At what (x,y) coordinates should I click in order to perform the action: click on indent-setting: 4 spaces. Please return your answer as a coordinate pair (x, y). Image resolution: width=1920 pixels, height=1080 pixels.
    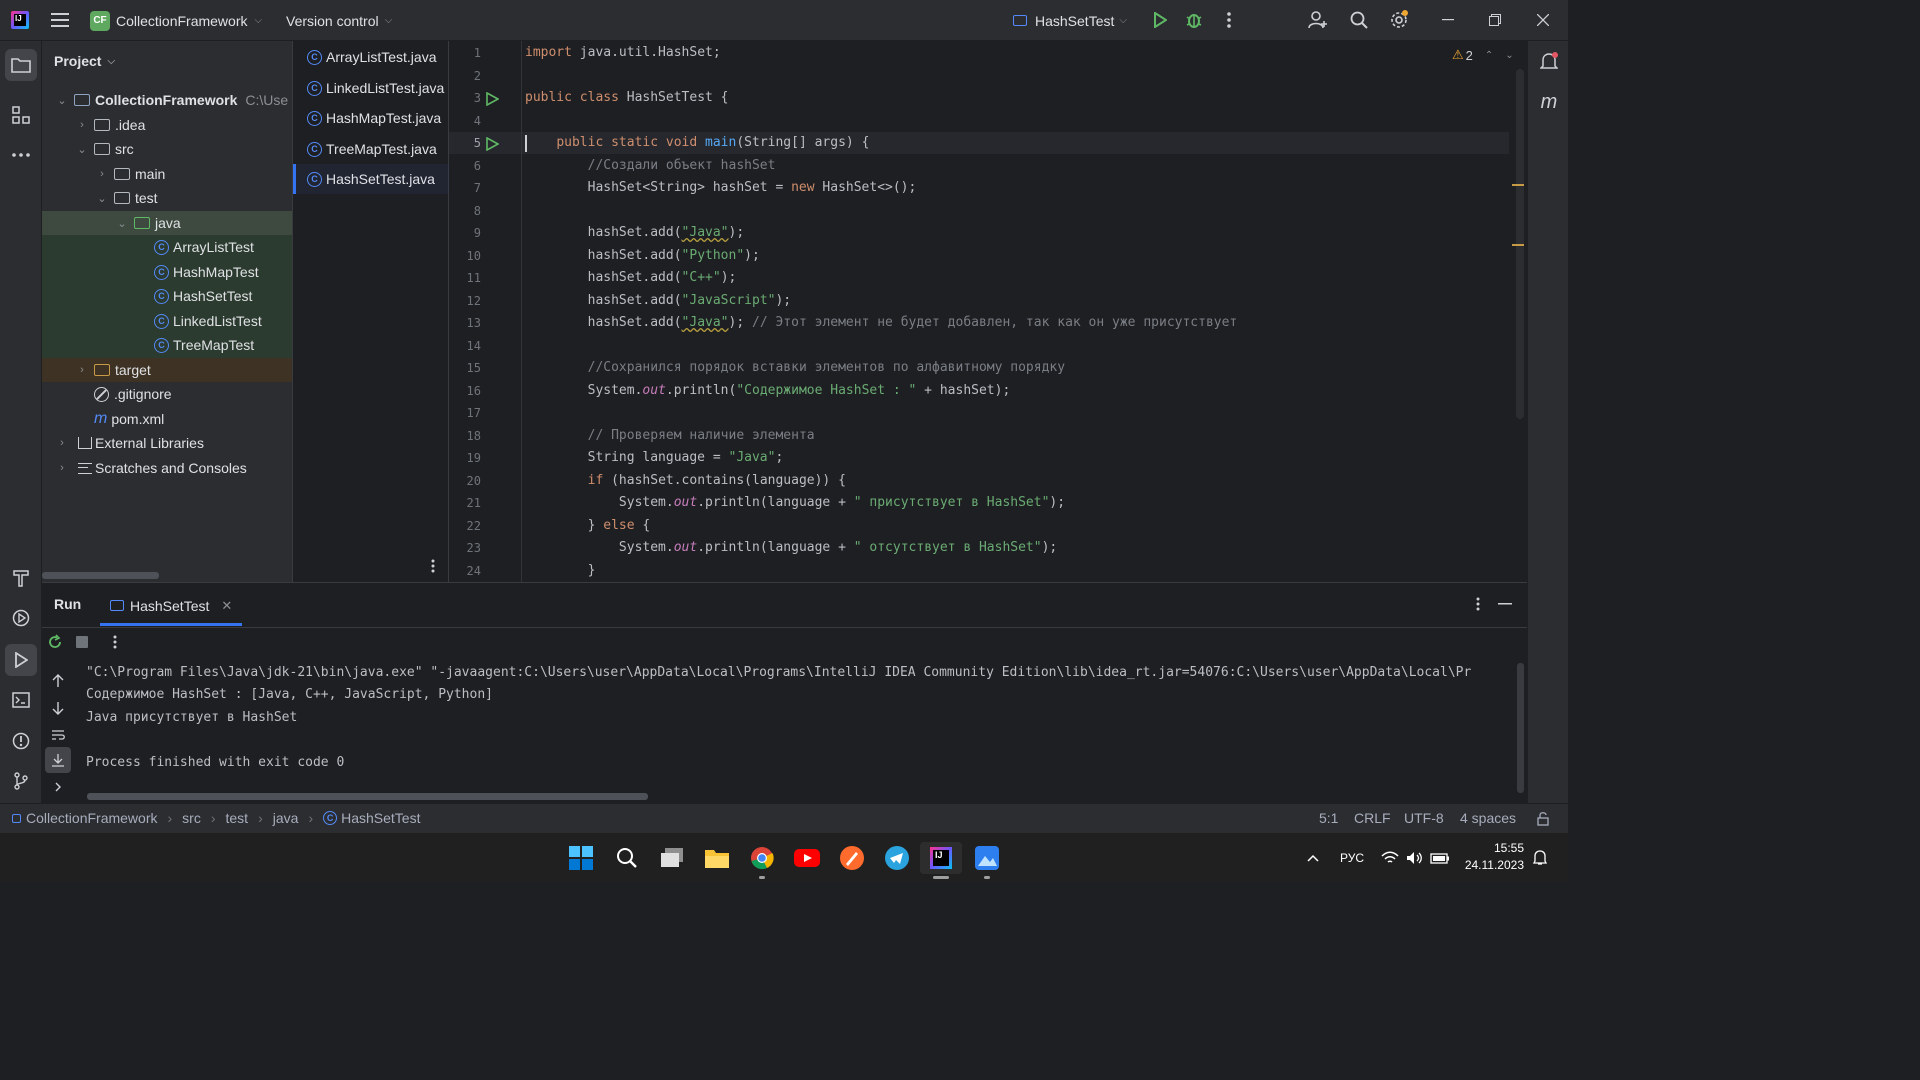
    Looking at the image, I should click on (1488, 818).